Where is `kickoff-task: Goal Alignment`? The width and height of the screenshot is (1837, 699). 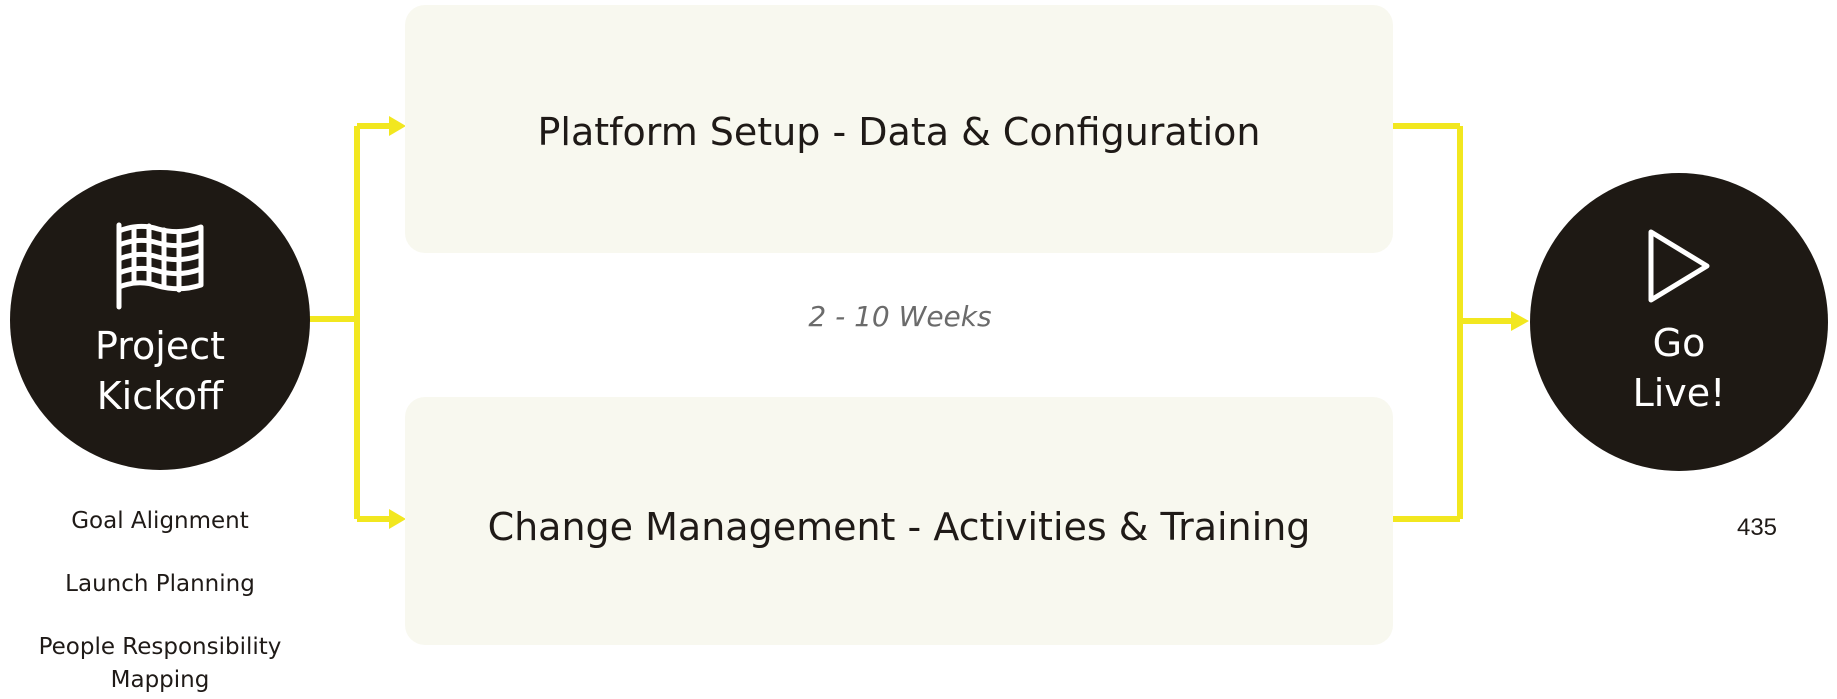
kickoff-task: Goal Alignment is located at coordinates (160, 521).